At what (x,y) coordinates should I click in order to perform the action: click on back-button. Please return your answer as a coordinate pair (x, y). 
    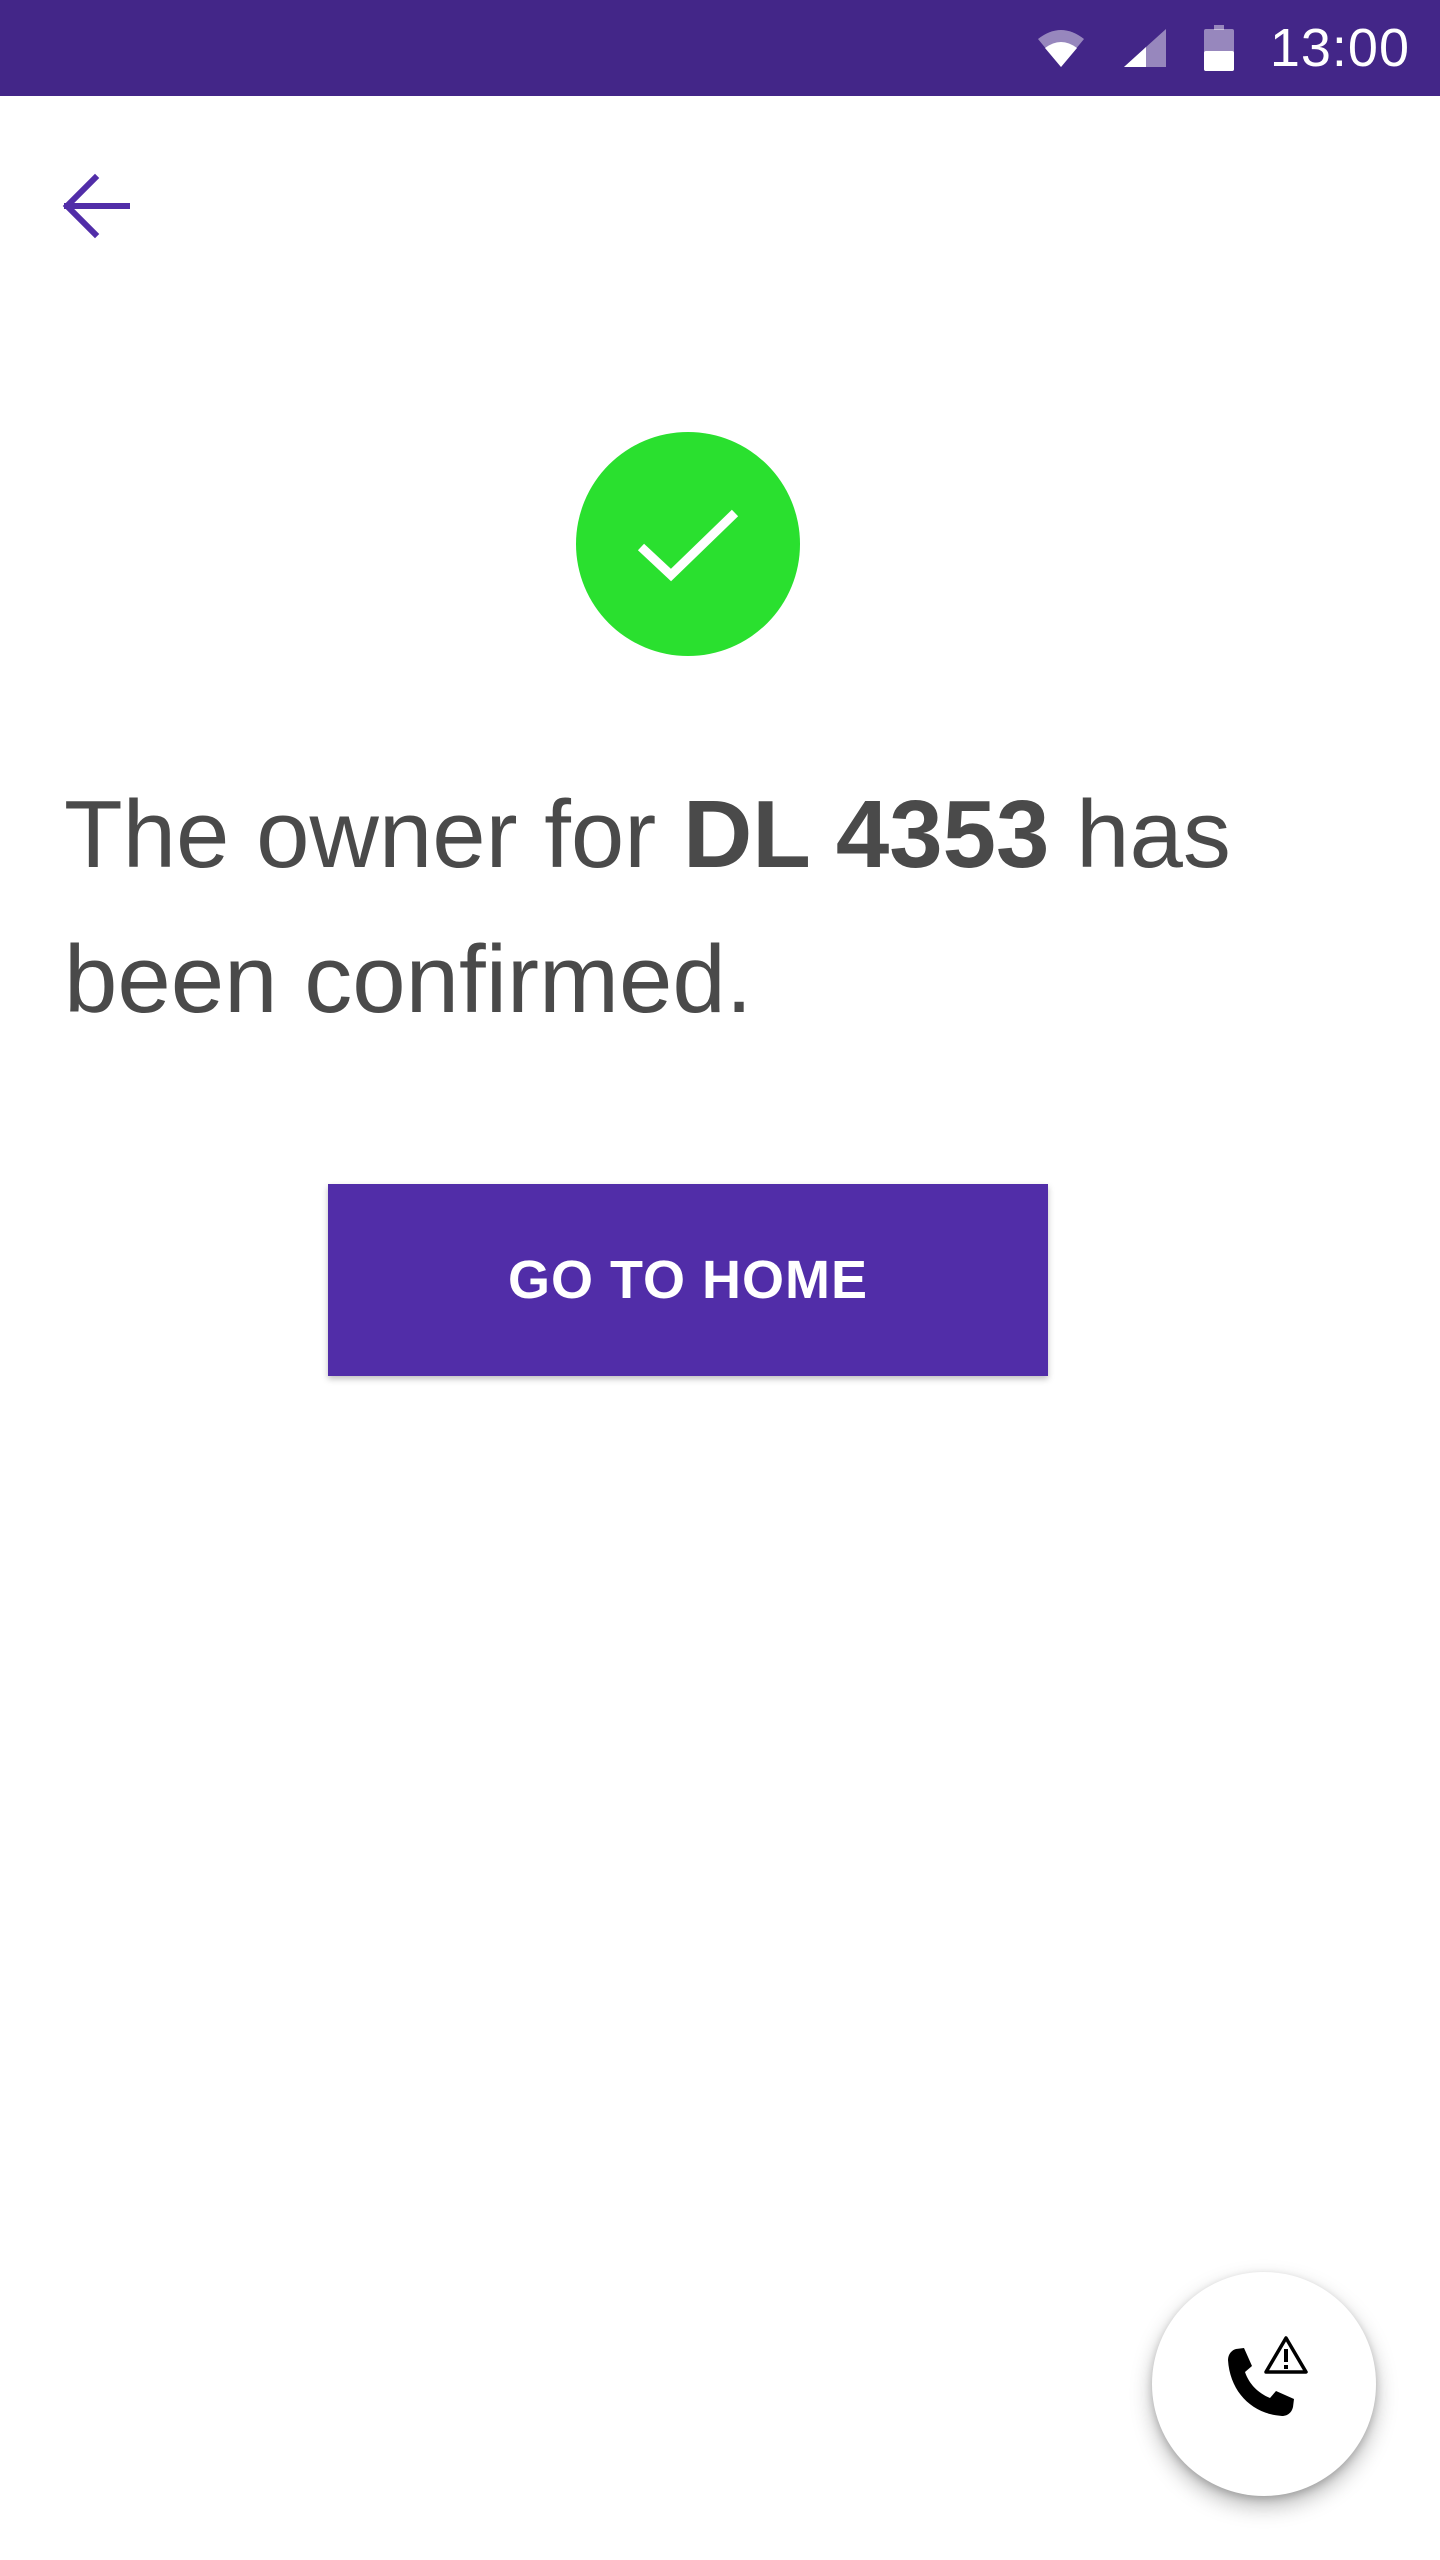
    Looking at the image, I should click on (96, 208).